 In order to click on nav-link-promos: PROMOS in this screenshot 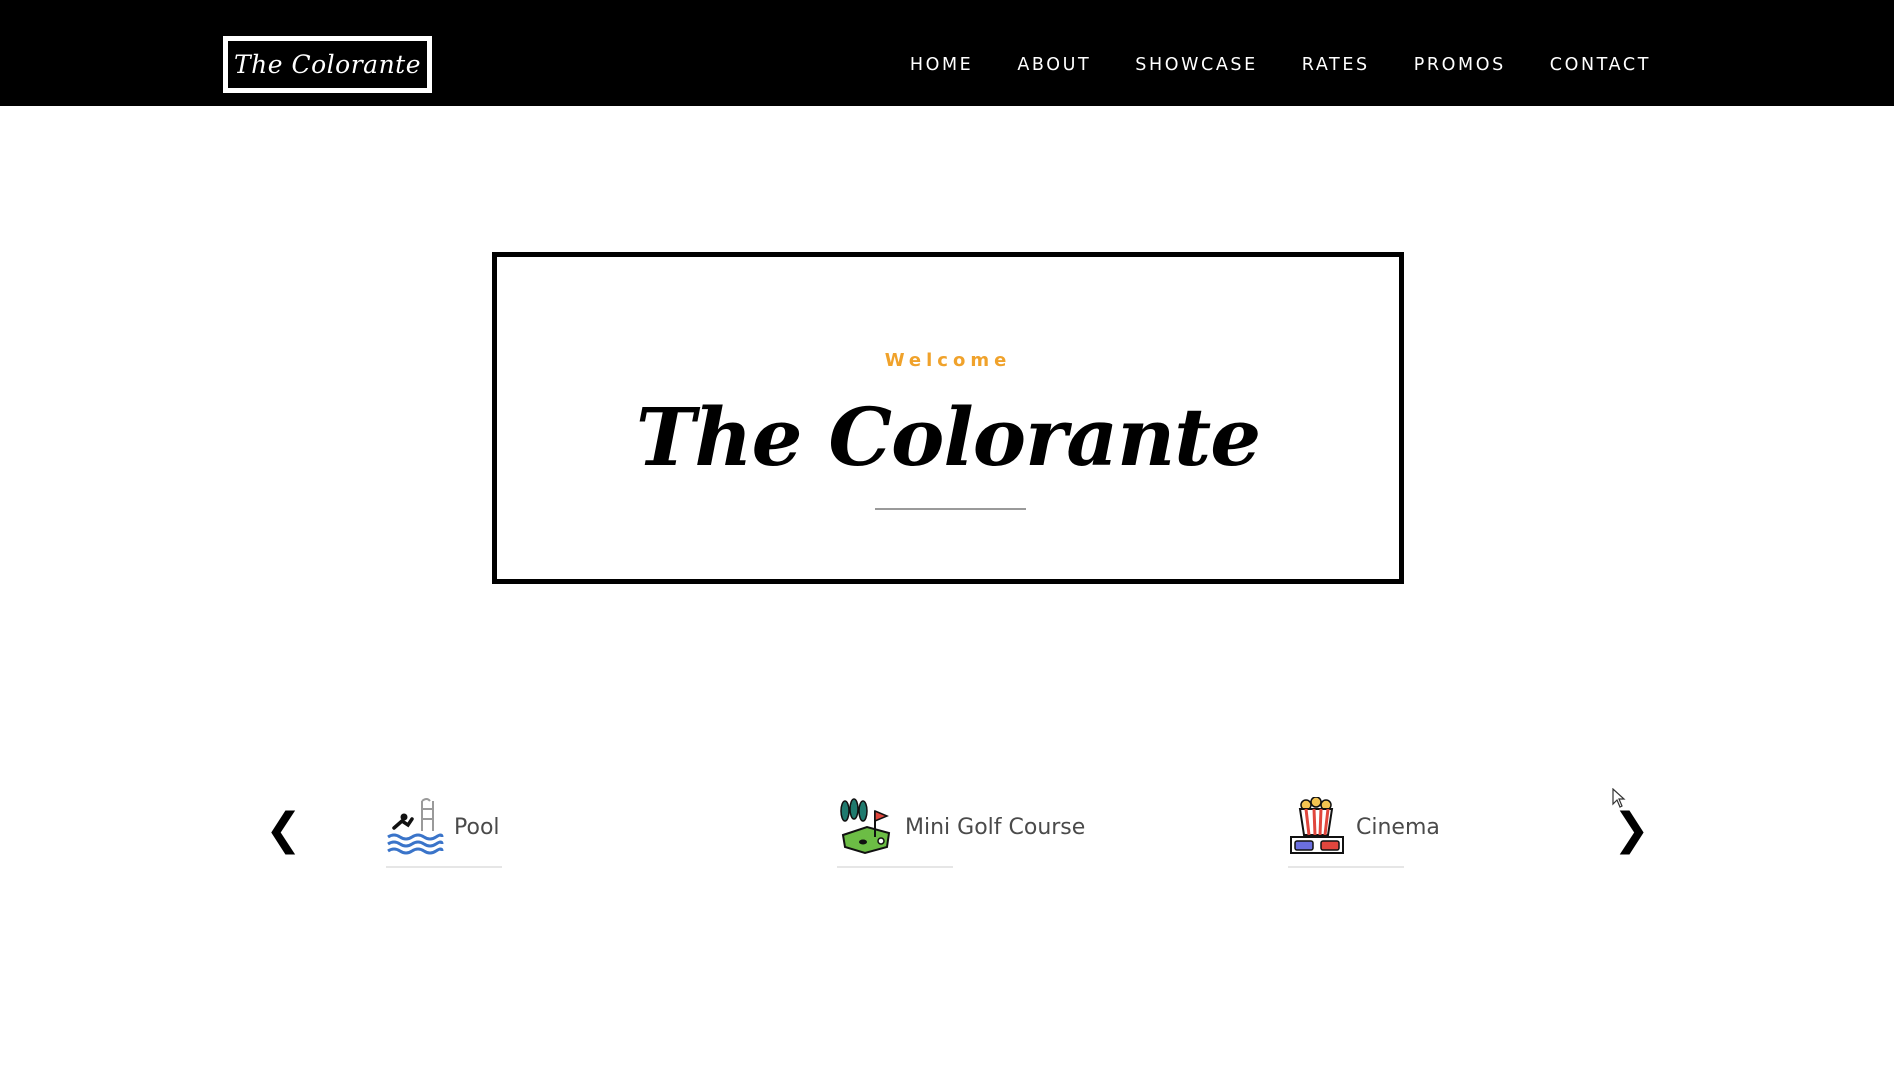, I will do `click(1460, 65)`.